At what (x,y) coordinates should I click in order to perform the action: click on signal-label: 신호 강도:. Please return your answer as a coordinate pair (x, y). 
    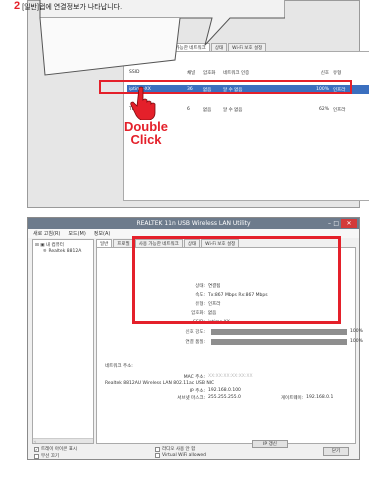
    Looking at the image, I should click on (195, 332).